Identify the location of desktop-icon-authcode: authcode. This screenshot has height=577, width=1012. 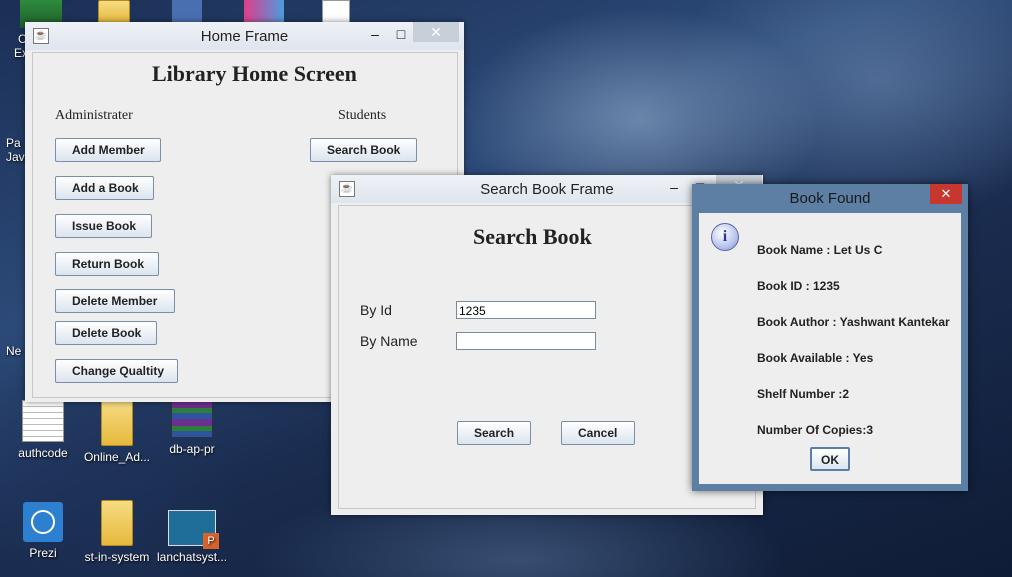
(43, 430).